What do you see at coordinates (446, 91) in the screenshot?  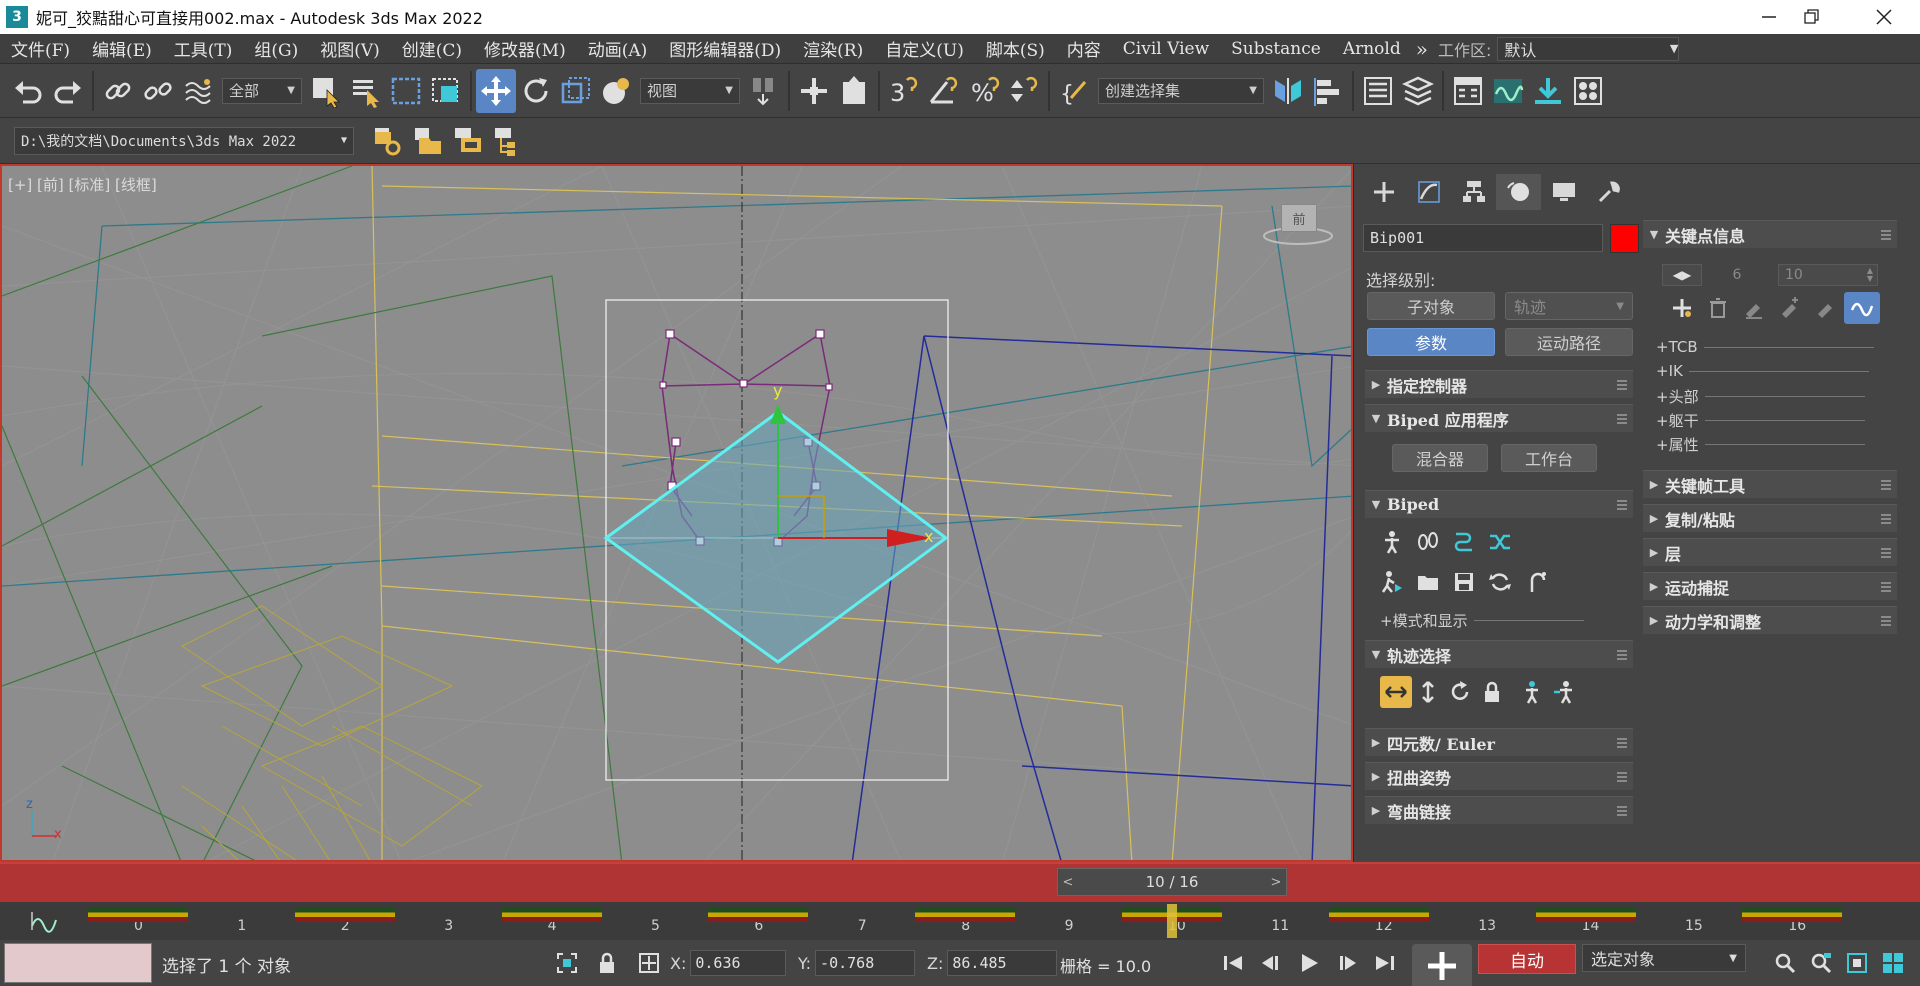 I see `window-crossing-button` at bounding box center [446, 91].